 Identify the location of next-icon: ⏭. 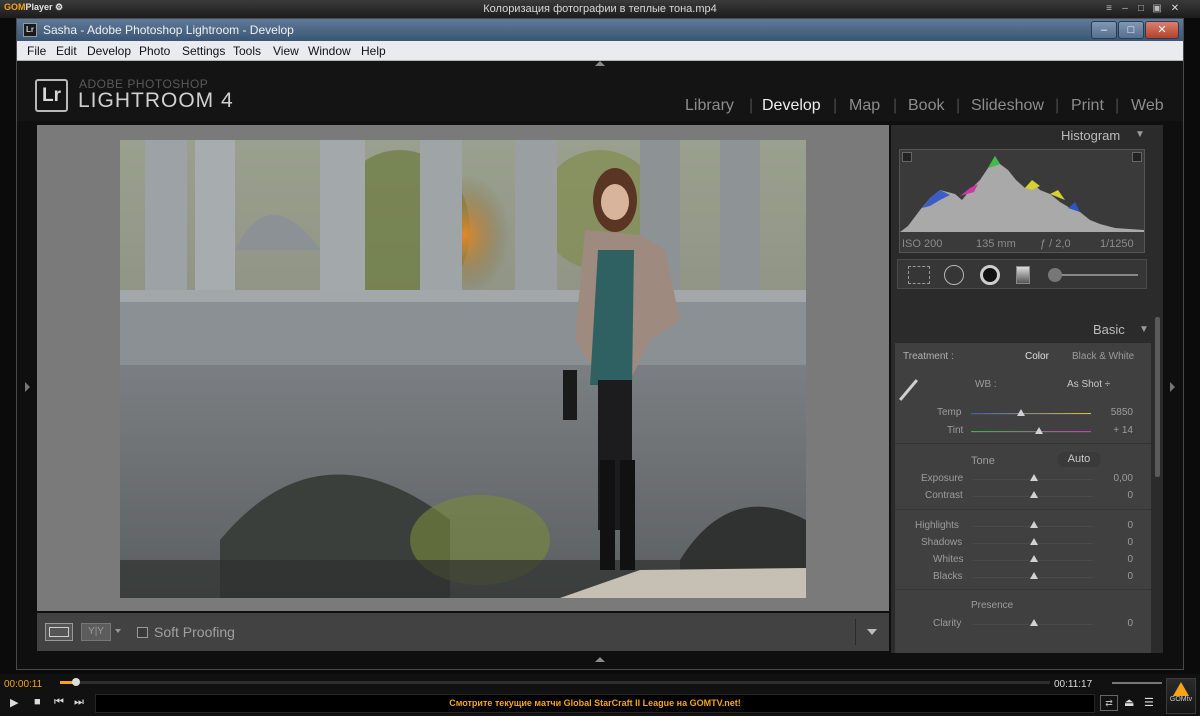
(79, 702).